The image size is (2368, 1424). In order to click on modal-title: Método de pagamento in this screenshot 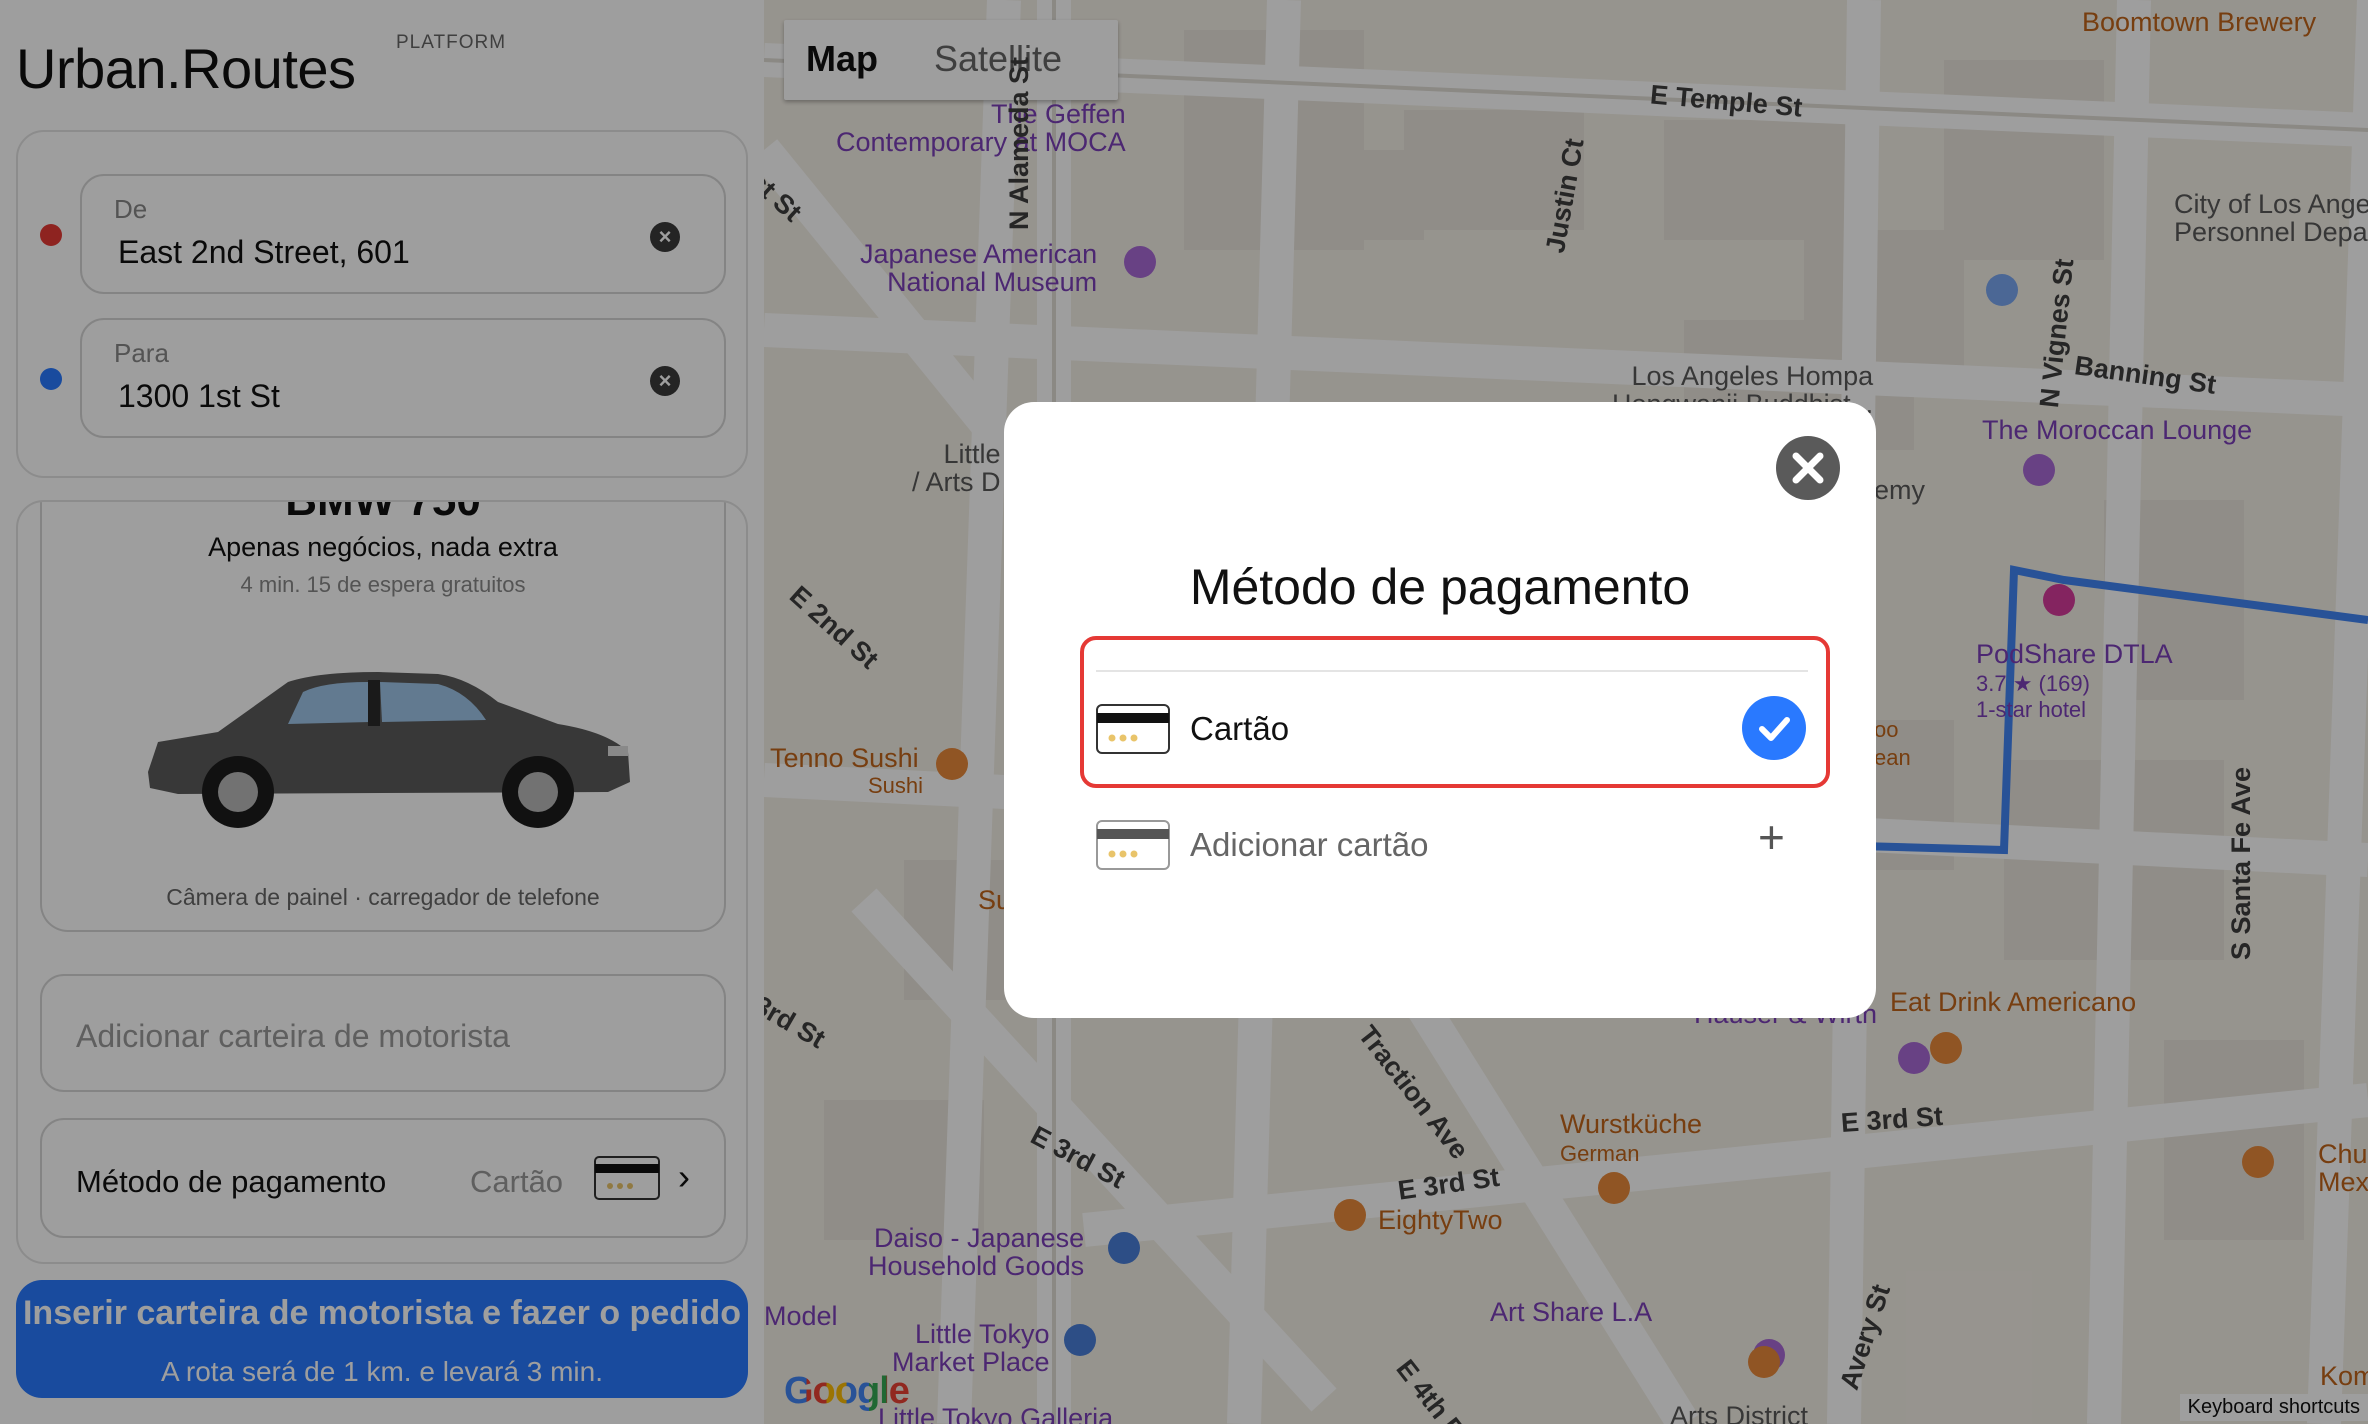, I will do `click(1440, 587)`.